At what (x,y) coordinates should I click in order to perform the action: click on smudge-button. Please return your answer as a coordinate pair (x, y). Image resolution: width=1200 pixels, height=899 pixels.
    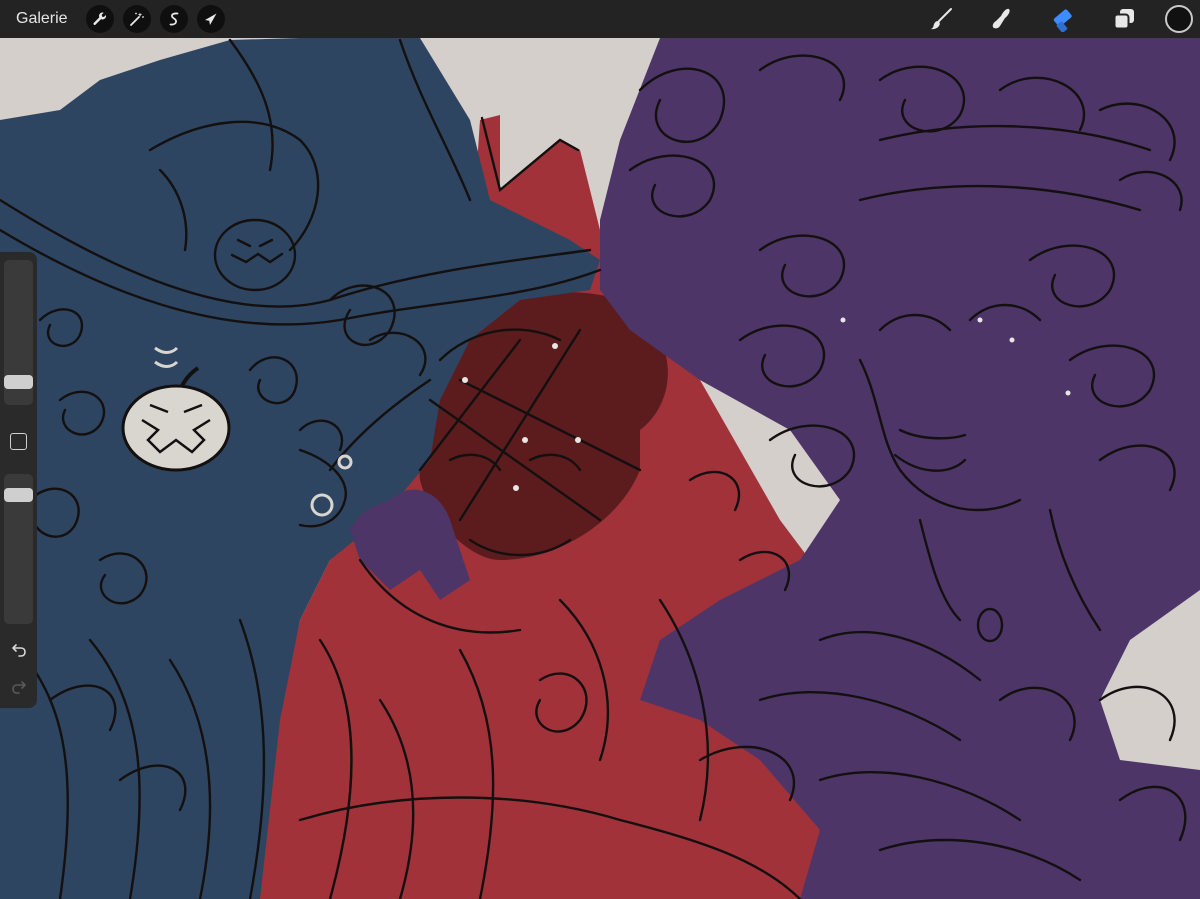
    Looking at the image, I should click on (1002, 19).